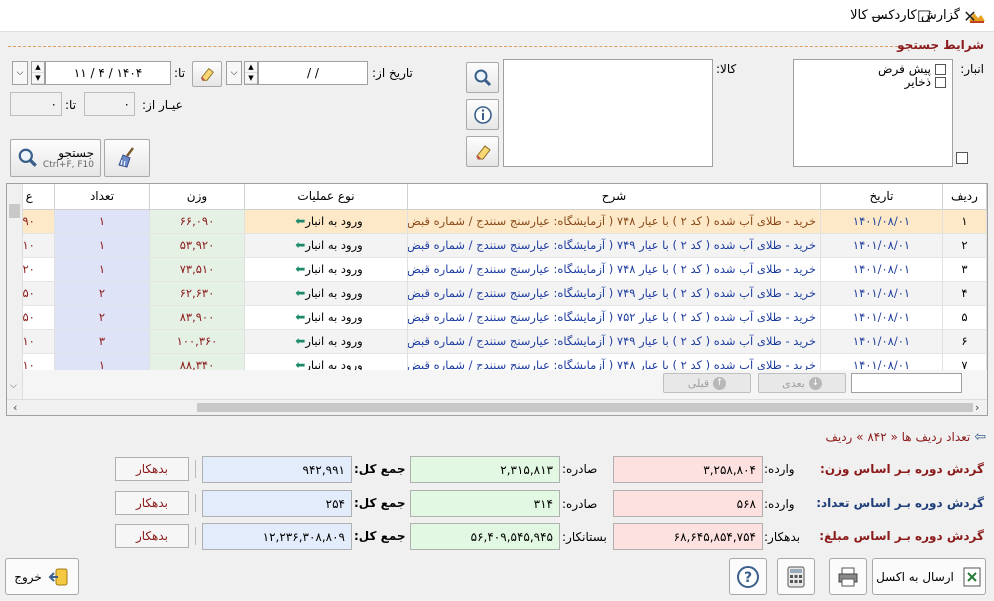  I want to click on scroll-left-icon: ‹, so click(15, 407).